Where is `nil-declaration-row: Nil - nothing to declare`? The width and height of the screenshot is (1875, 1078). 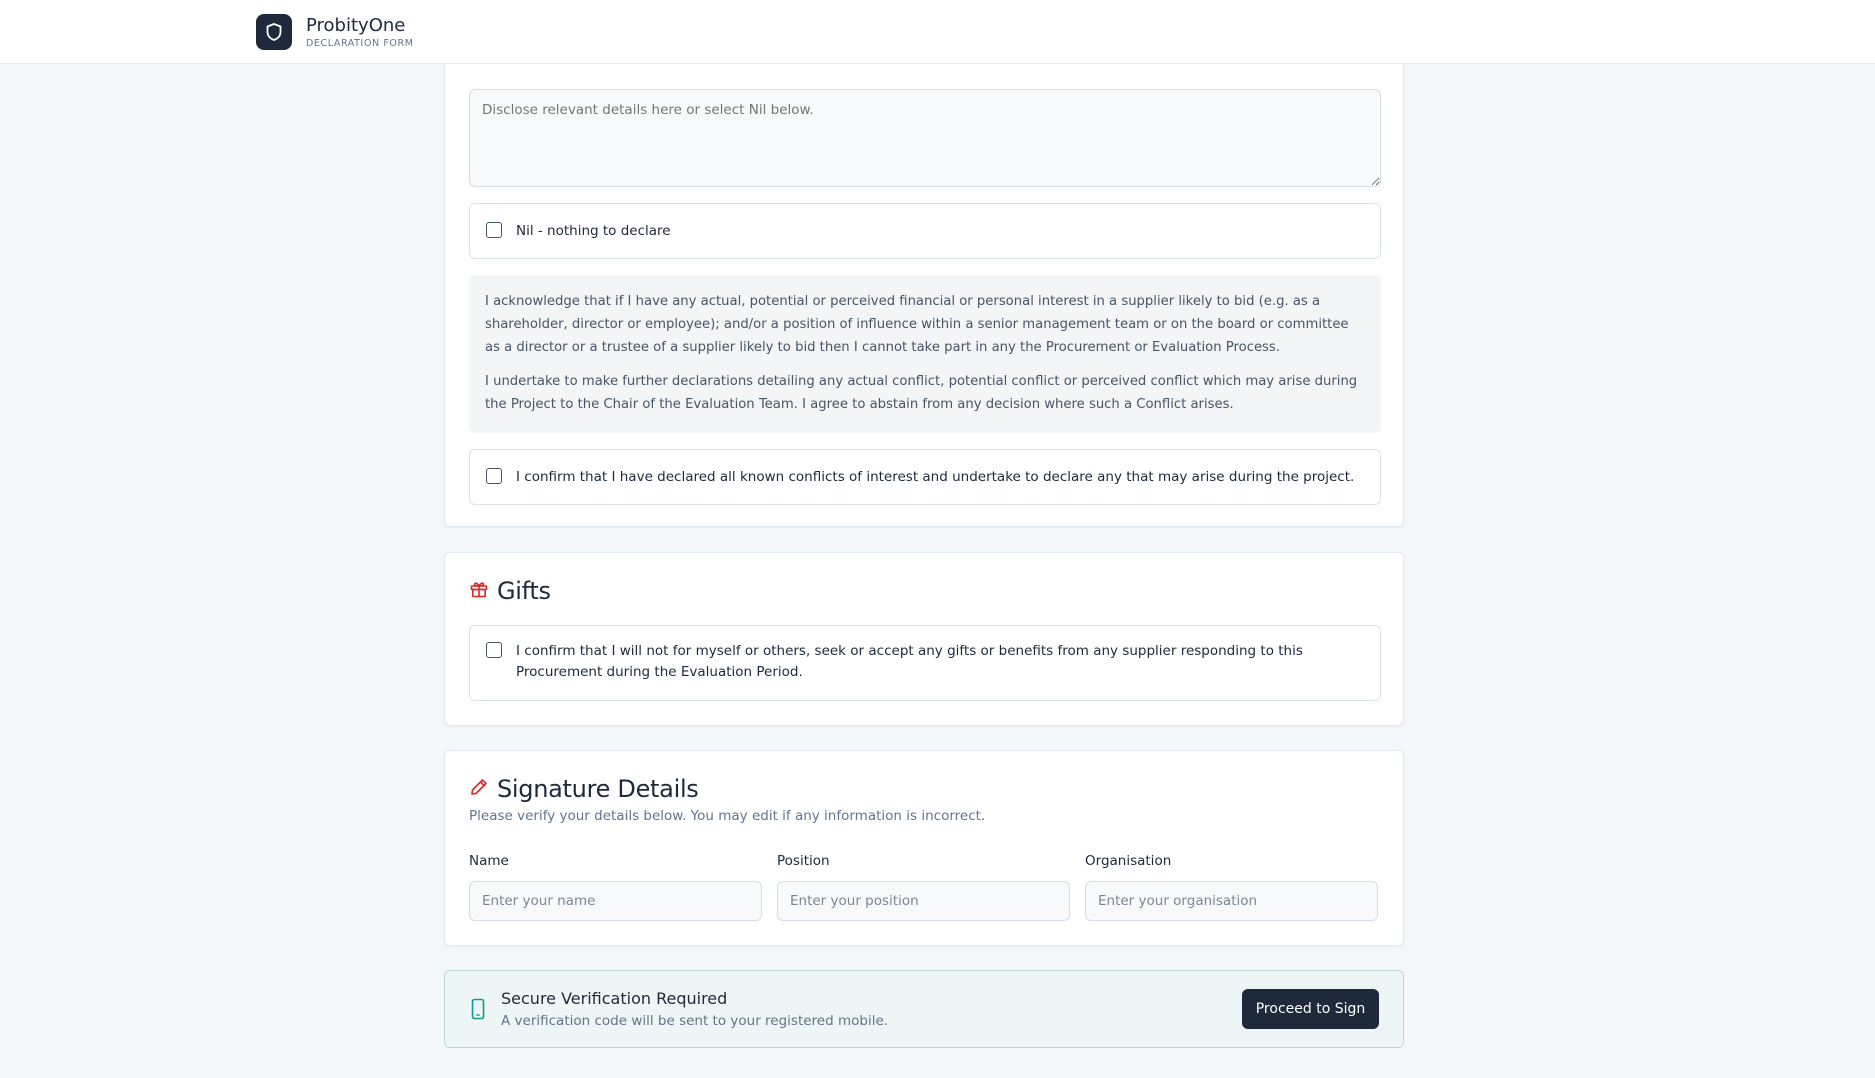 nil-declaration-row: Nil - nothing to declare is located at coordinates (925, 231).